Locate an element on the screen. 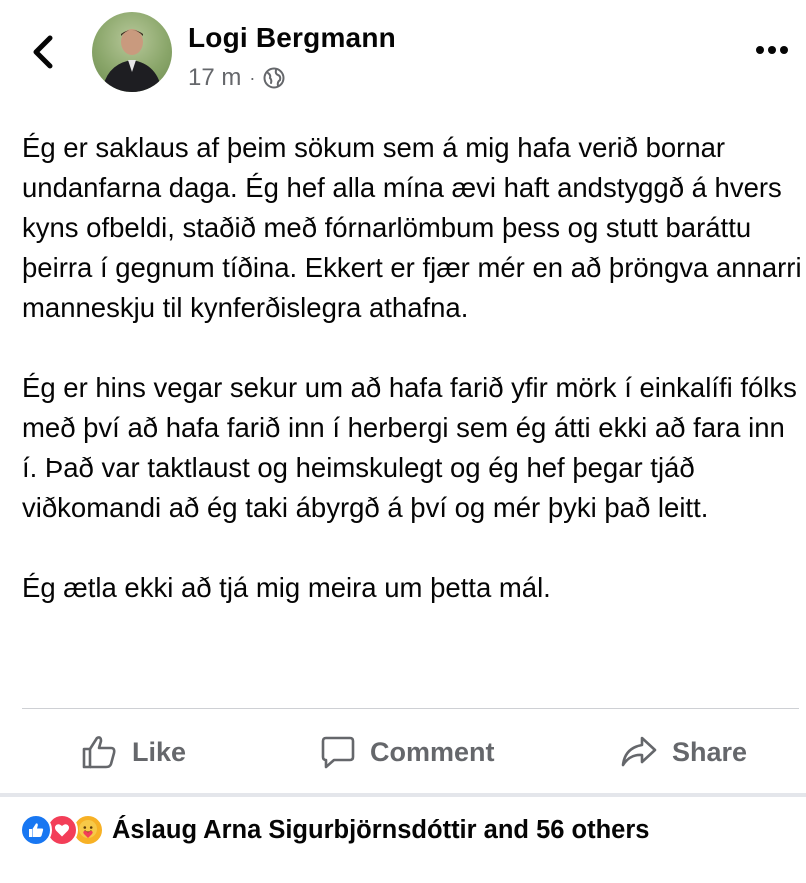  thumbs-up-icon is located at coordinates (99, 752).